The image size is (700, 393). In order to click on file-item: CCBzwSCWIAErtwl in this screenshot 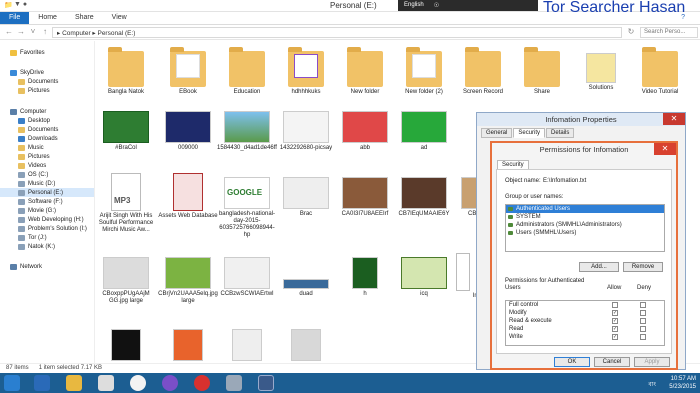, I will do `click(247, 274)`.